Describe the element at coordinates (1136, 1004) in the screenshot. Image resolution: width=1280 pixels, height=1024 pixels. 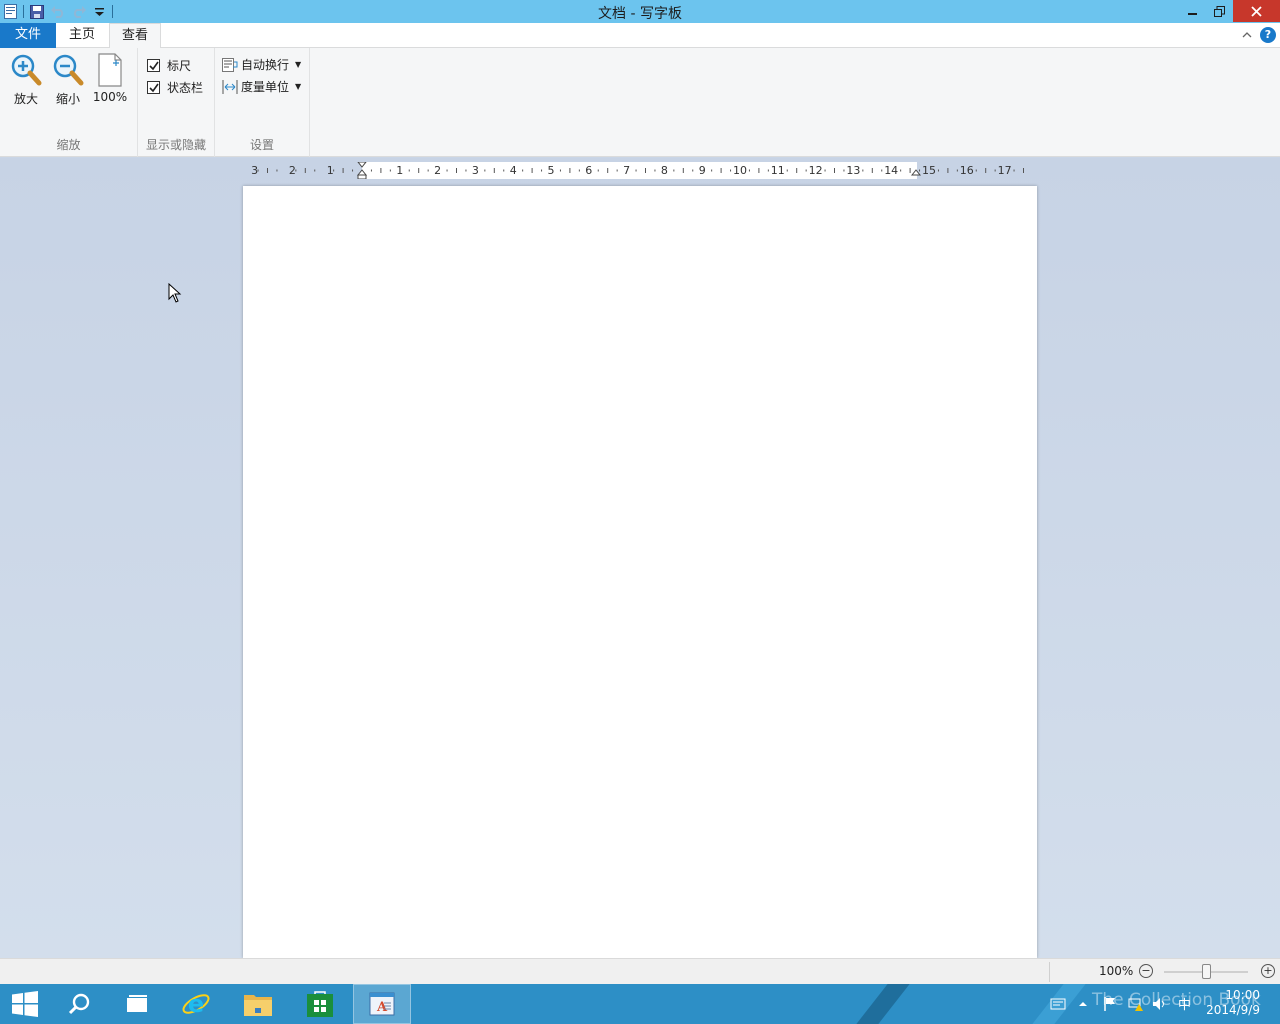
I see `network-warning-icon` at that location.